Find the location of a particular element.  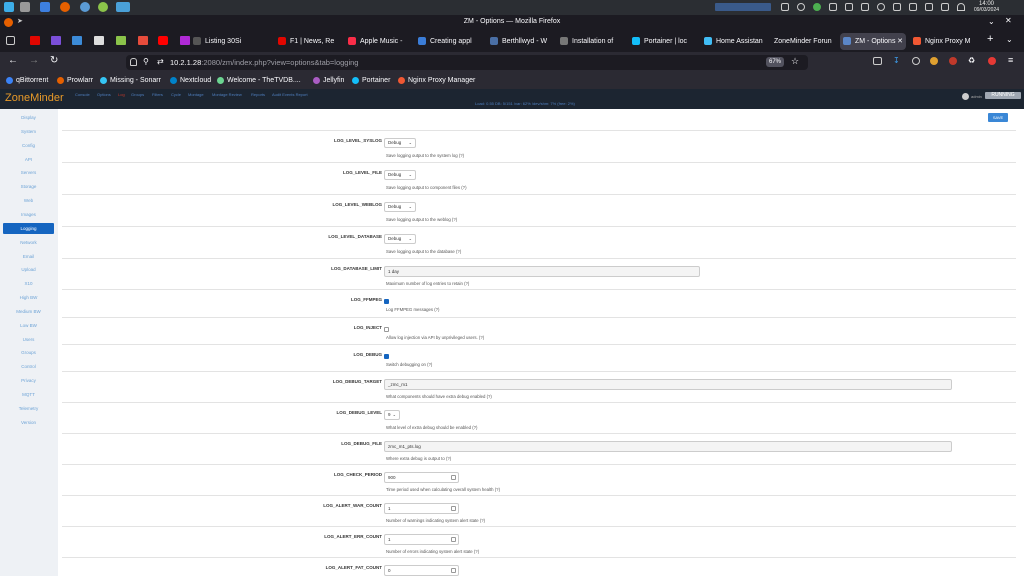

option-text-input: 1 day is located at coordinates (542, 271).